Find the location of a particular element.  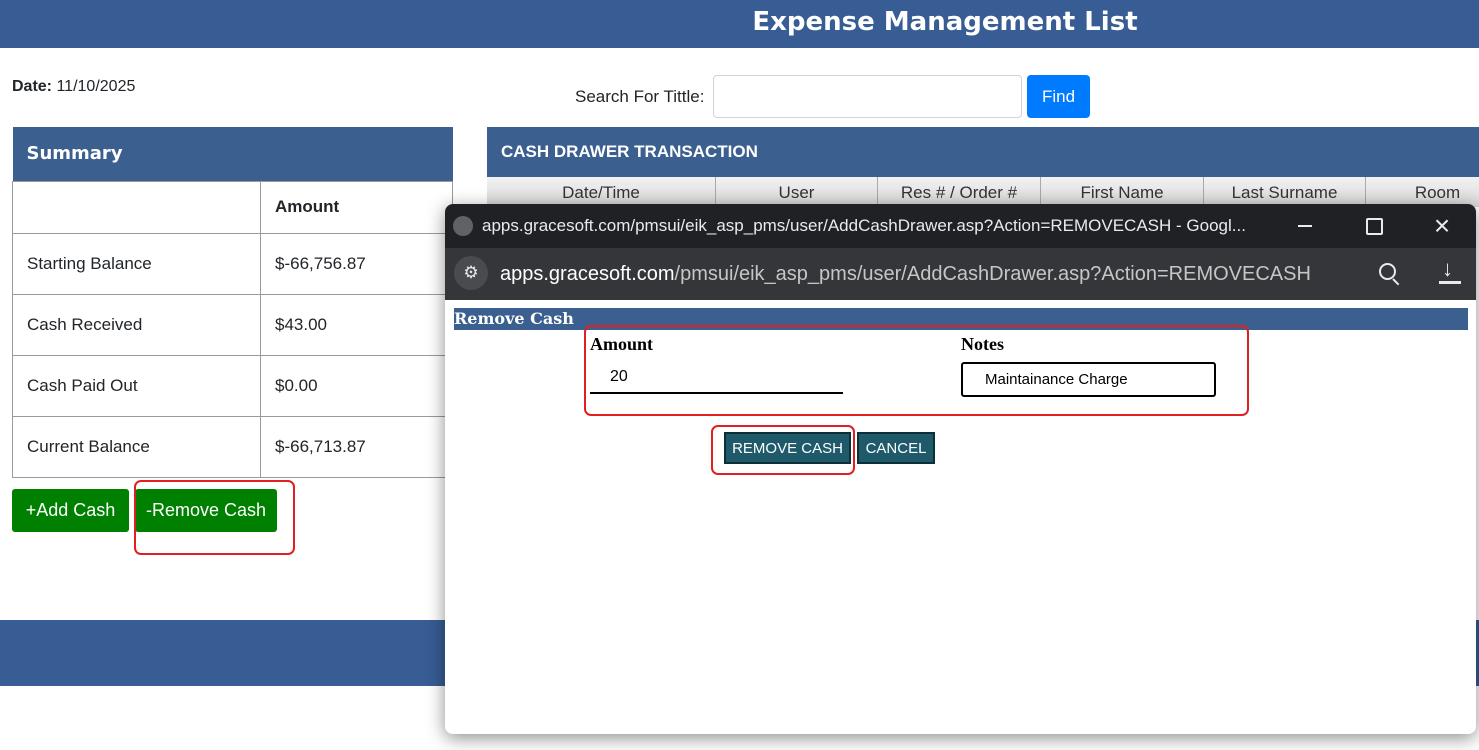

column-header: First Name is located at coordinates (1122, 192).